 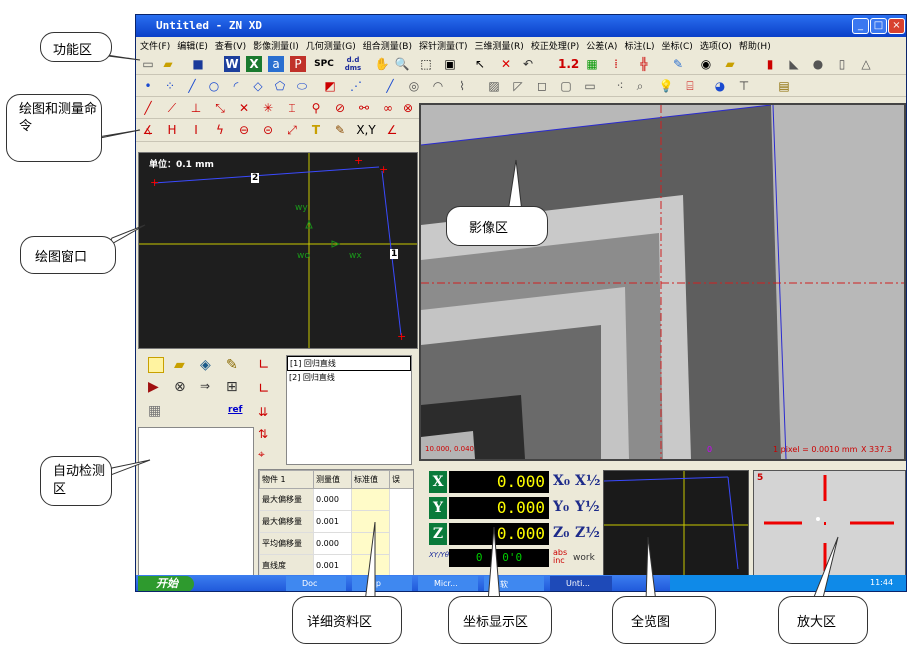 I want to click on pdf-icon: P, so click(x=298, y=64).